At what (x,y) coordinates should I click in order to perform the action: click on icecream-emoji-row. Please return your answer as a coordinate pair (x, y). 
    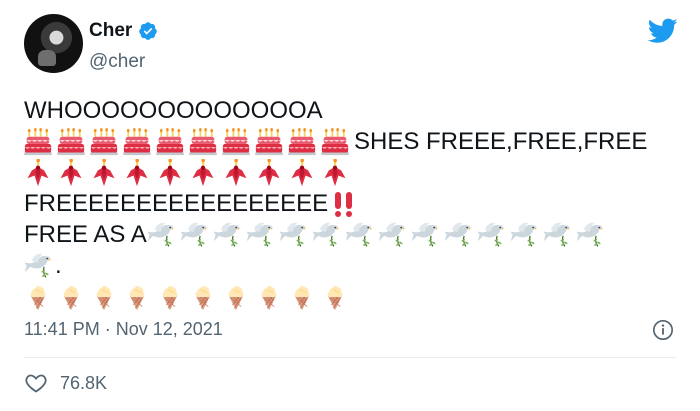
    Looking at the image, I should click on (189, 297).